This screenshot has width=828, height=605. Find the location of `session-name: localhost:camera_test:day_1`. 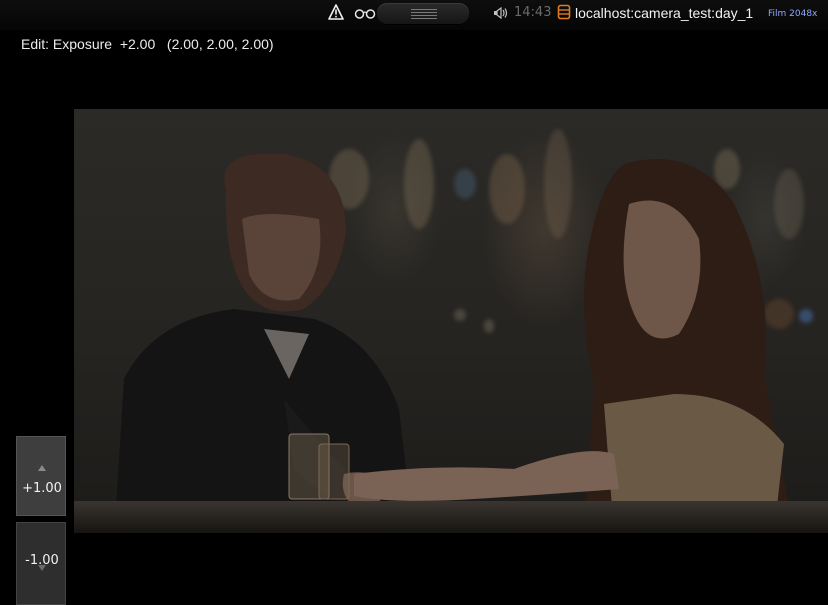

session-name: localhost:camera_test:day_1 is located at coordinates (664, 13).